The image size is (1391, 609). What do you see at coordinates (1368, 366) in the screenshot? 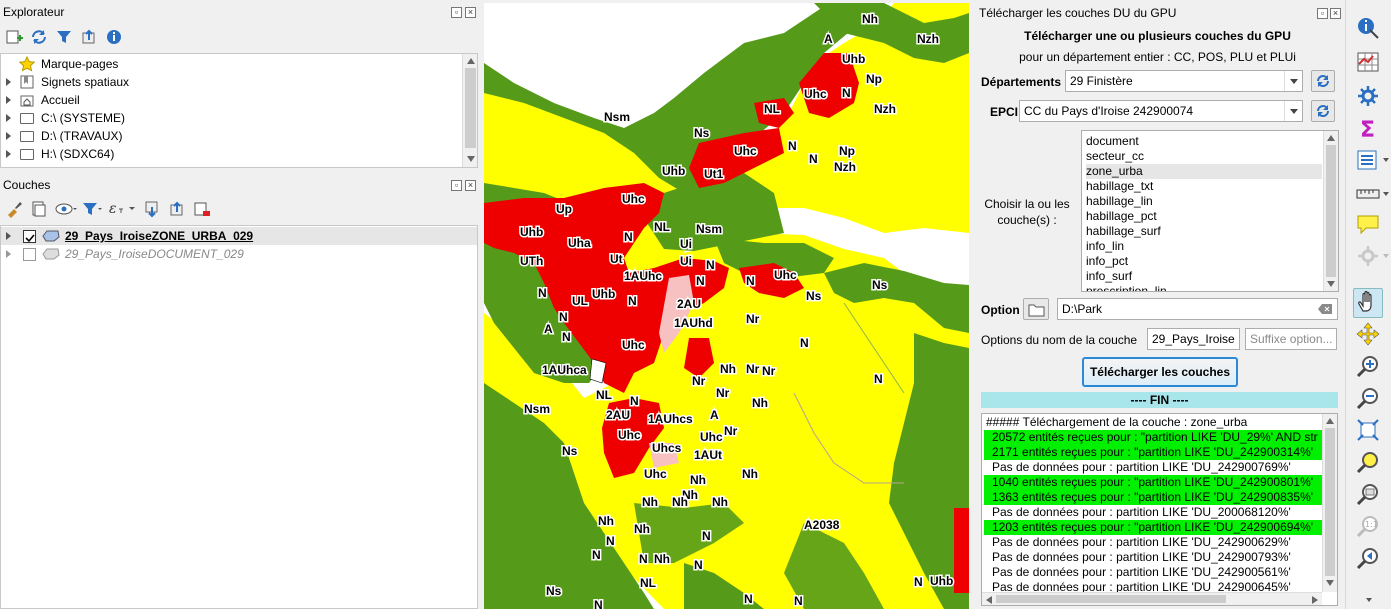
I see `zoom-in-icon` at bounding box center [1368, 366].